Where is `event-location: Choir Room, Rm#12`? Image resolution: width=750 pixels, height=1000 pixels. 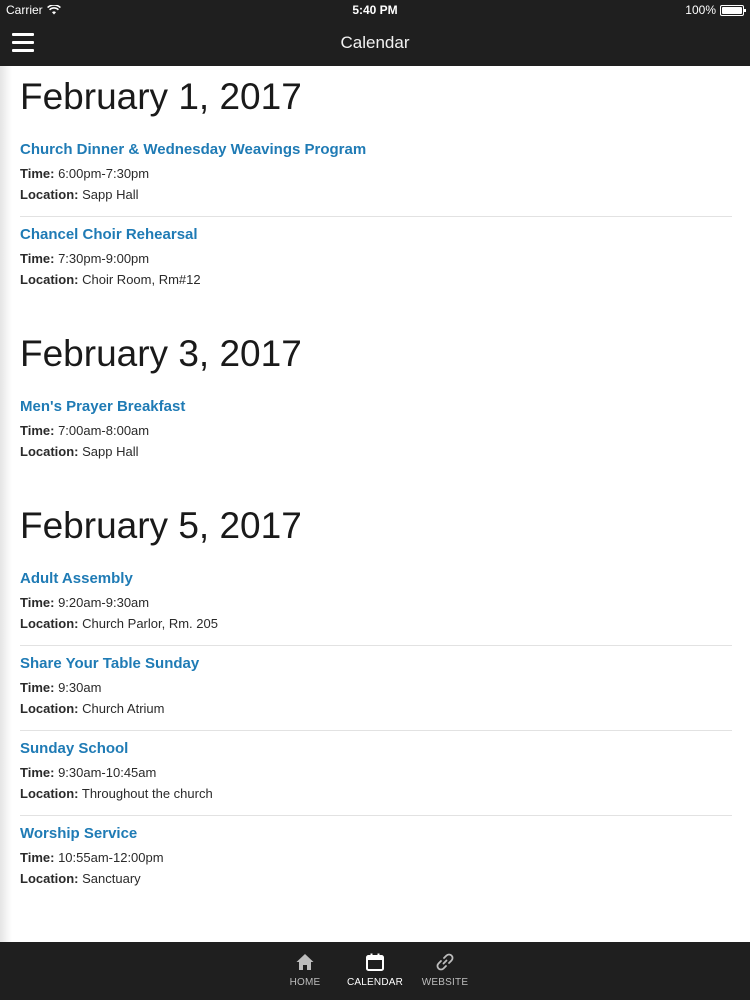
event-location: Choir Room, Rm#12 is located at coordinates (141, 279).